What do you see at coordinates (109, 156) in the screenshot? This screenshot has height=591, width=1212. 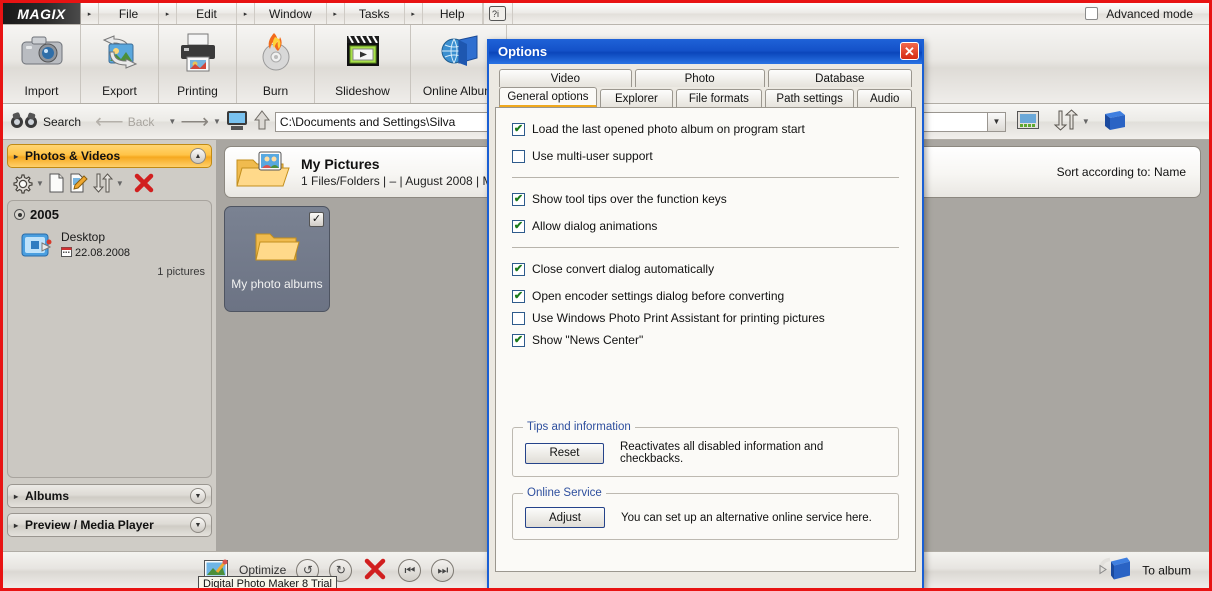 I see `sidebar-panel-photos-videos: ▸ Photos & Videos ▲` at bounding box center [109, 156].